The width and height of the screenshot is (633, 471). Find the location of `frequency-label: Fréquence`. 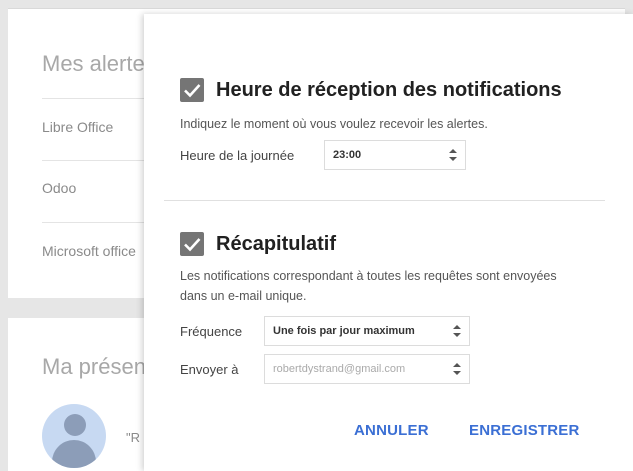

frequency-label: Fréquence is located at coordinates (211, 331).